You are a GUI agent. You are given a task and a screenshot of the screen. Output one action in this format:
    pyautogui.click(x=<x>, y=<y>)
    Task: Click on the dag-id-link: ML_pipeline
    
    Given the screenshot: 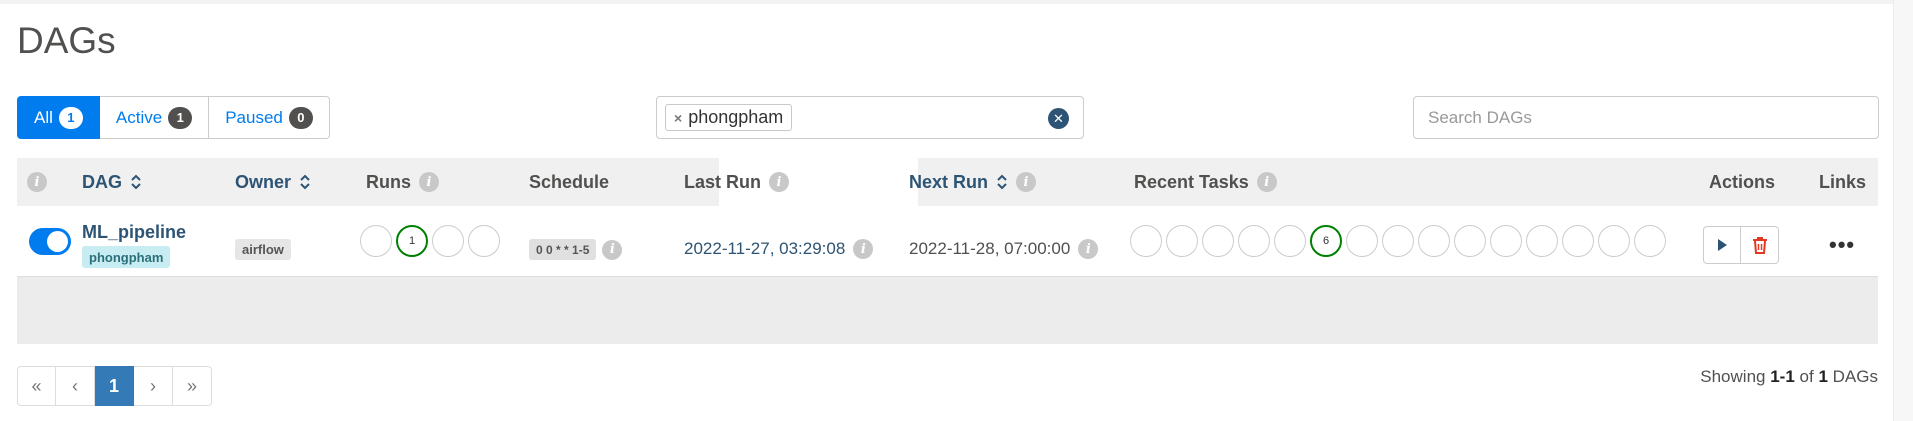 What is the action you would take?
    pyautogui.click(x=134, y=232)
    